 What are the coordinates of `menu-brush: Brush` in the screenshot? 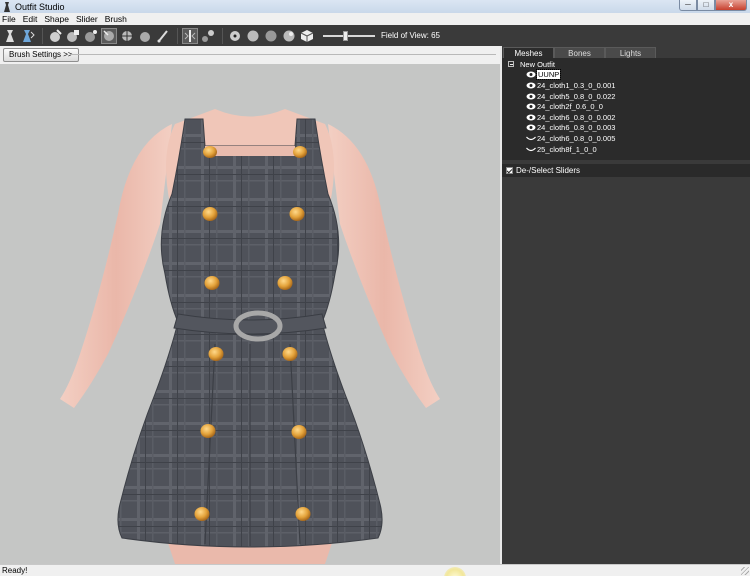 It's located at (116, 19).